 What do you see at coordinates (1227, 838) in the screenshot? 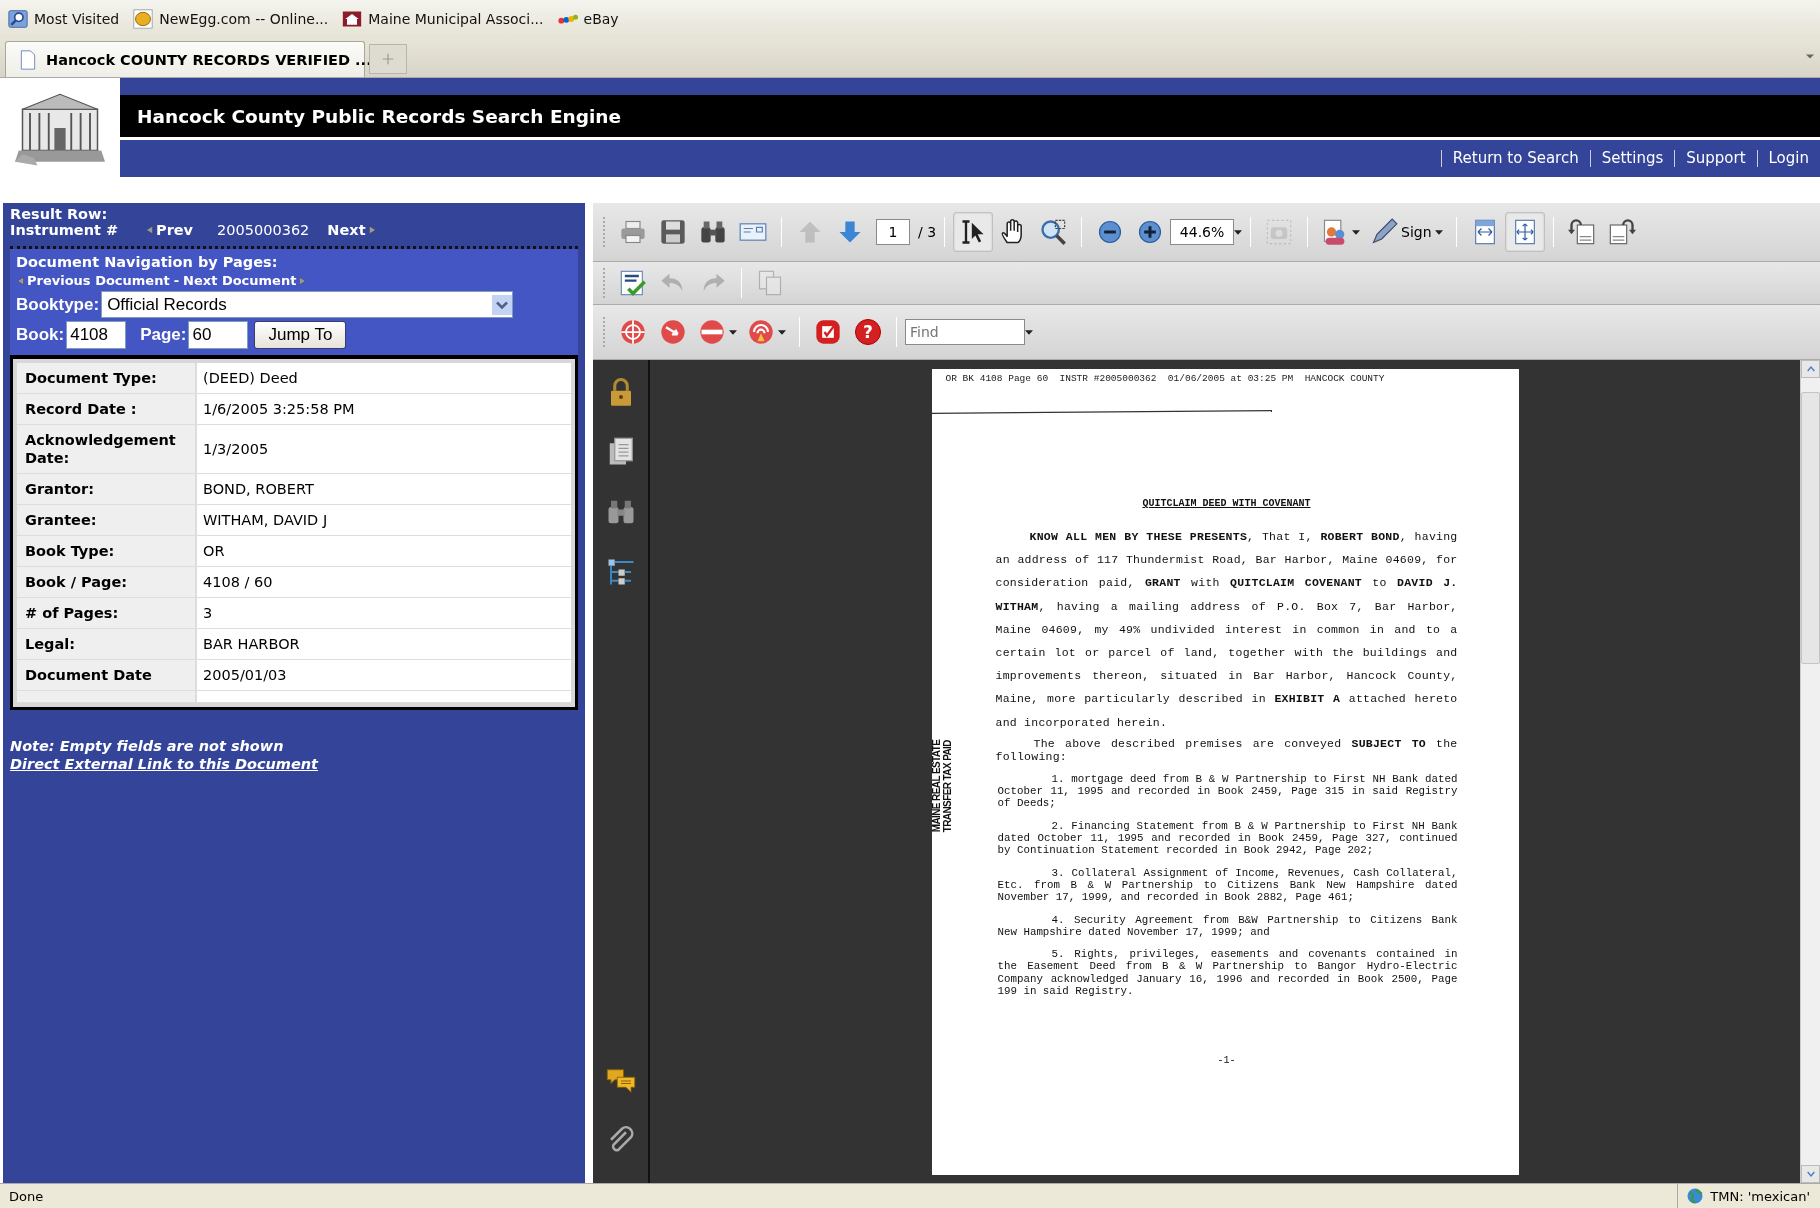
I see `list-item: 2. Financing Statement from B & W Partnership to First NH Bank dated October 11, 1995 and recorded in Book 2459, Page 327, continued by Continuation Statement recorded in Book 2942, Page 202;` at bounding box center [1227, 838].